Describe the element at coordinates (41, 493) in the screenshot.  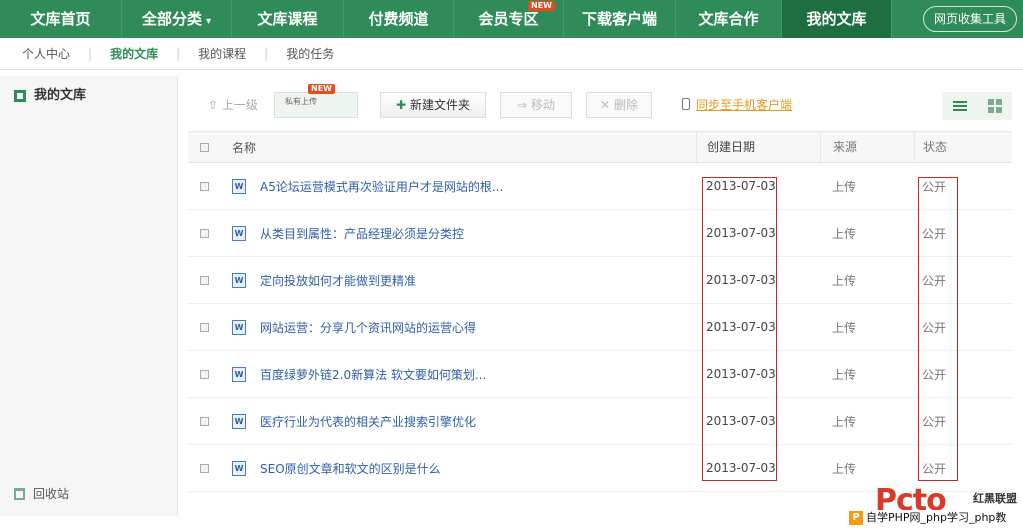
I see `sidebar-recycle-bin: 回收站` at that location.